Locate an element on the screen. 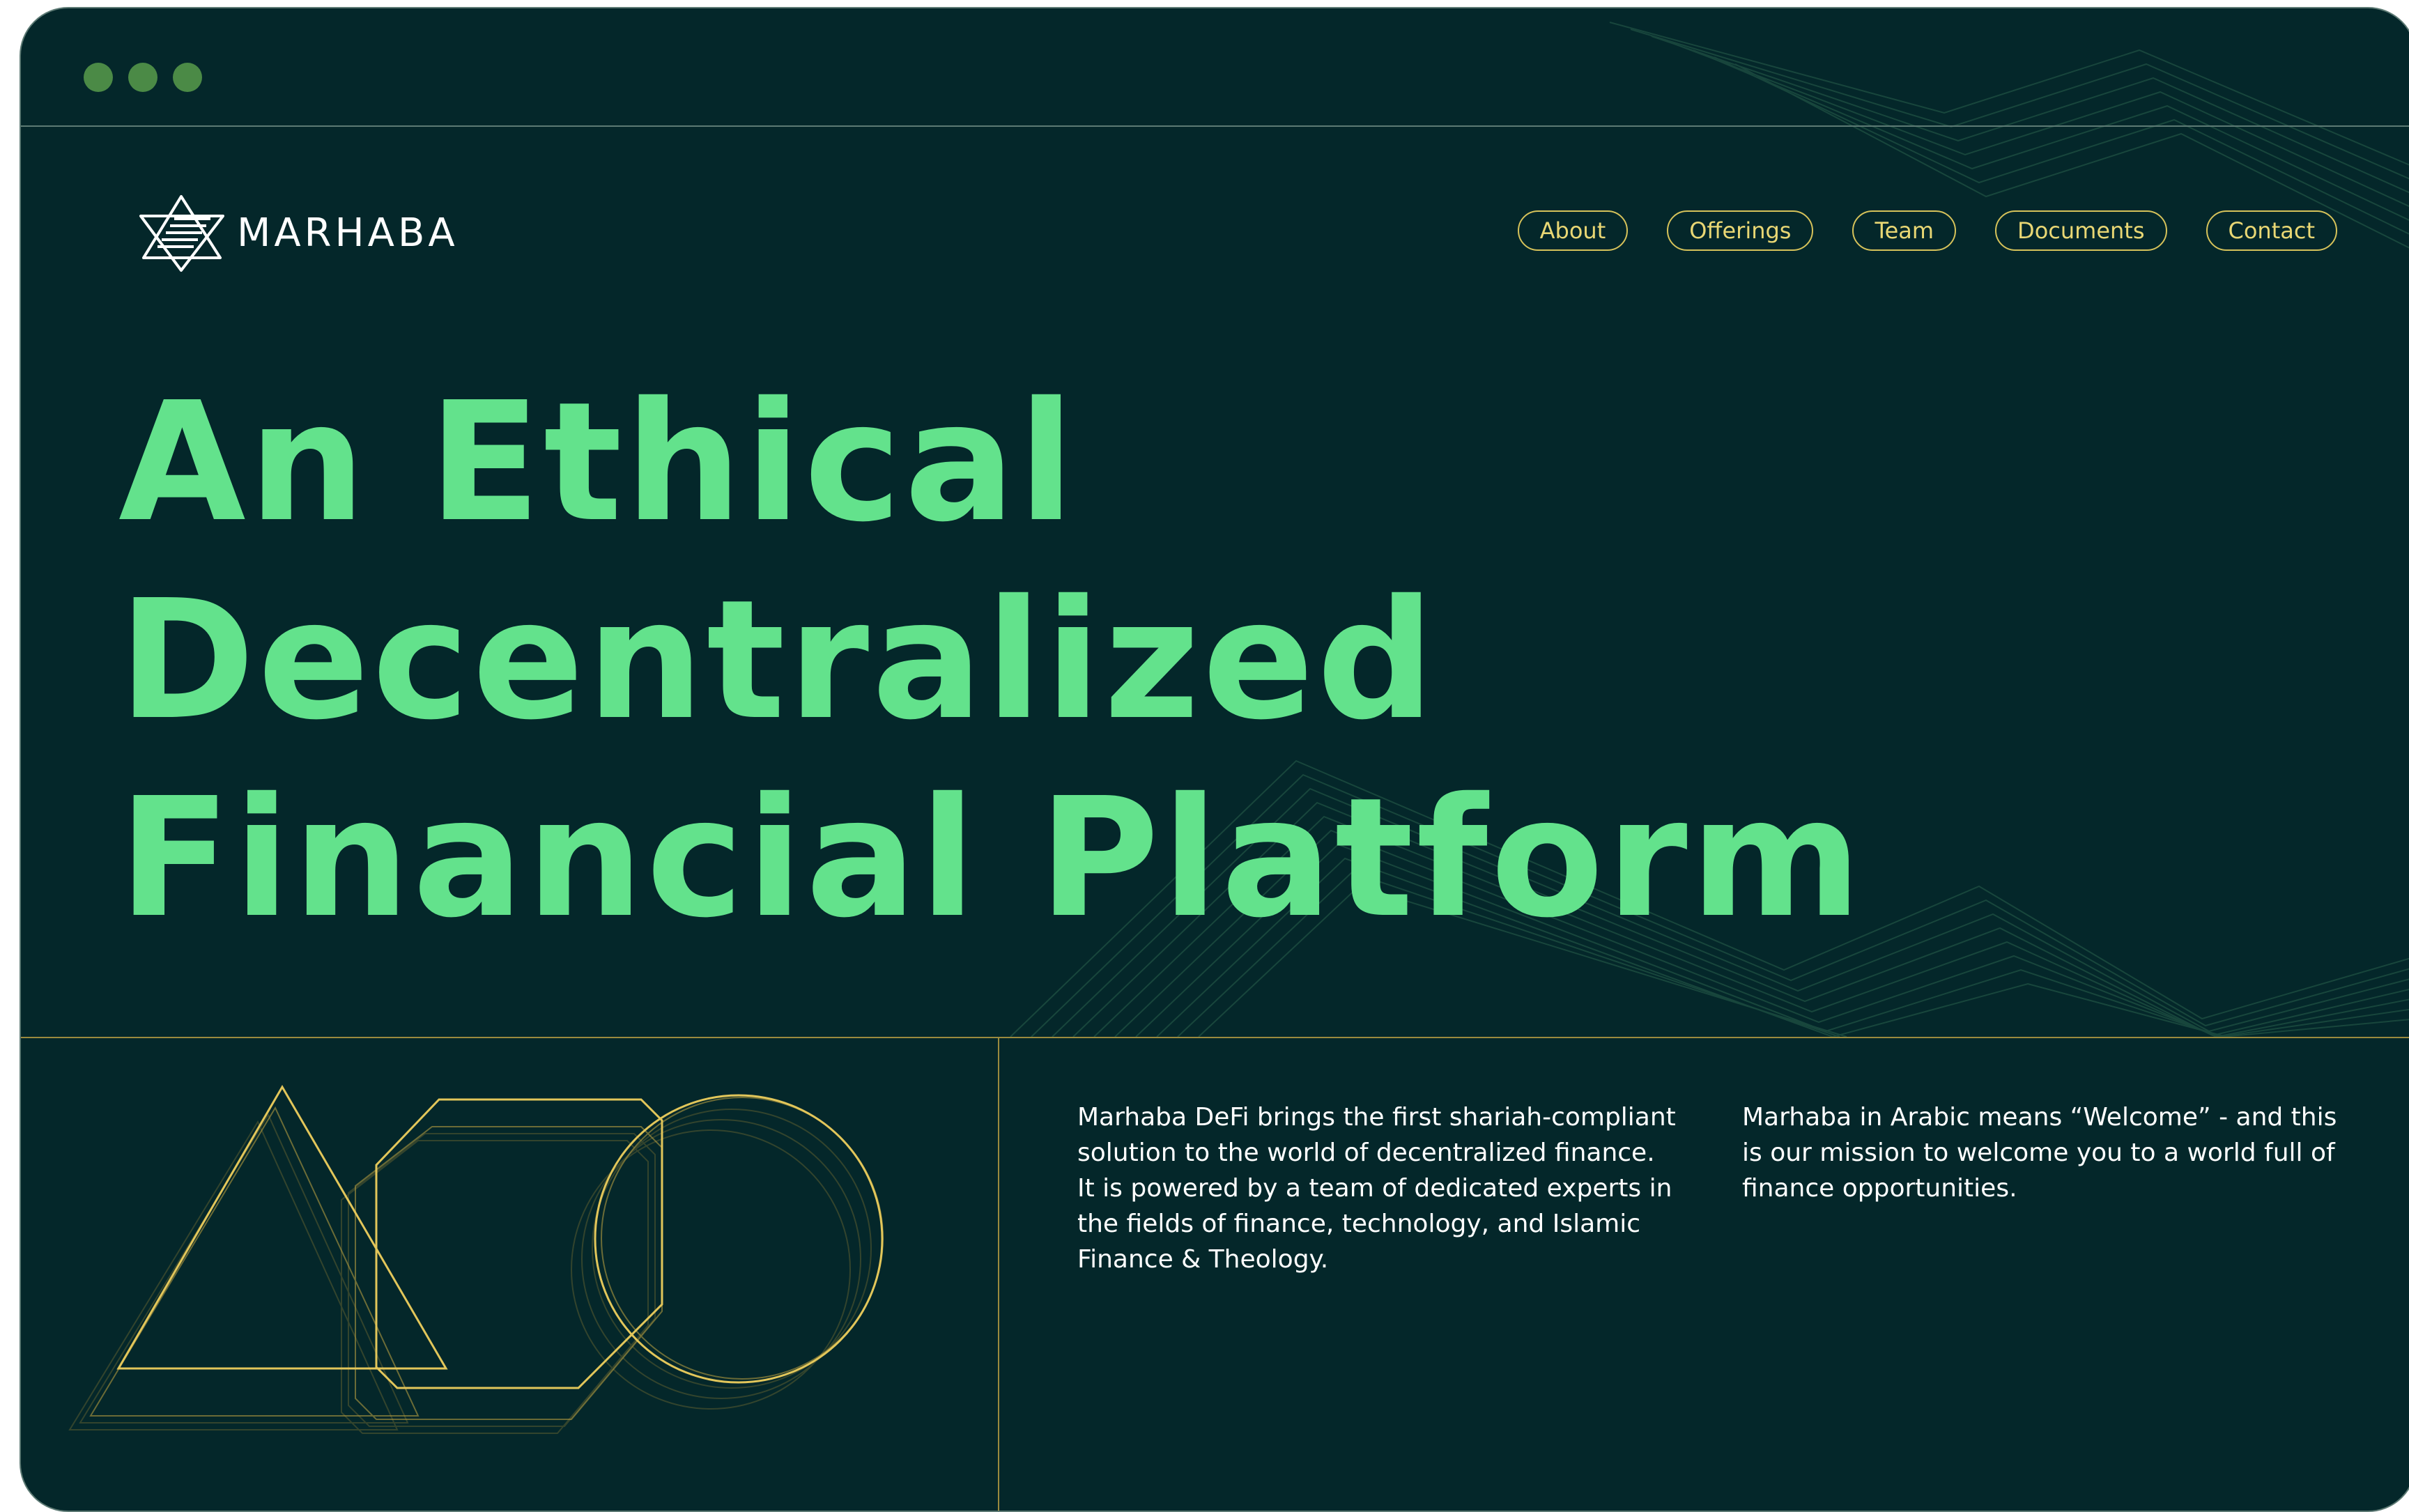 This screenshot has width=2409, height=1512. main-nav: About Offerings Team Documents Contact is located at coordinates (1927, 230).